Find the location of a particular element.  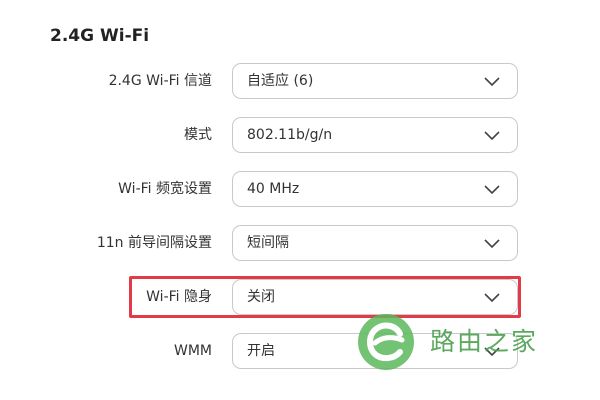

hide-ssid-select-value: 关闭 is located at coordinates (261, 297).